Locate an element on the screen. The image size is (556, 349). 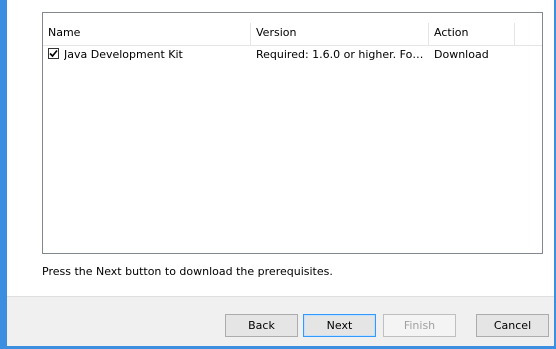
cancel-button: Cancel is located at coordinates (512, 325).